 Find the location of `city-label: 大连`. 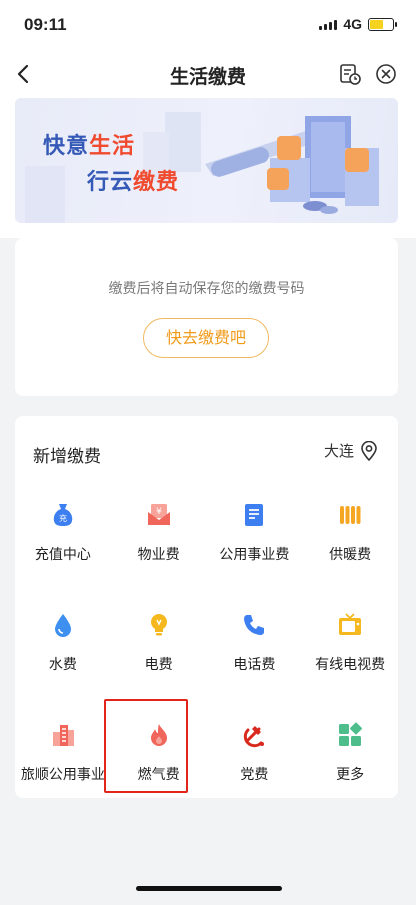

city-label: 大连 is located at coordinates (338, 451).